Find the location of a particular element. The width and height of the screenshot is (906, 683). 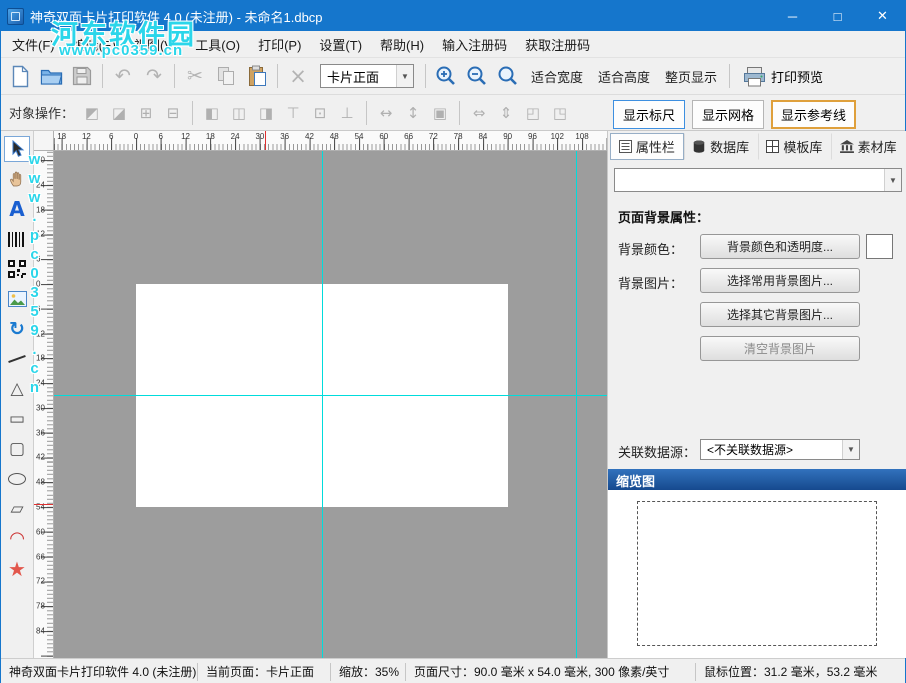

page-selector: 卡片正面 ▼ is located at coordinates (367, 76).